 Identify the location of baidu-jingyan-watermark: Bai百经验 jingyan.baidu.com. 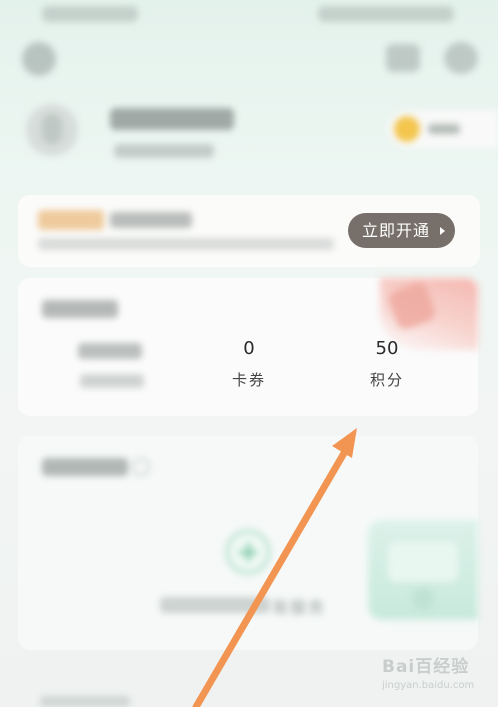
(437, 675).